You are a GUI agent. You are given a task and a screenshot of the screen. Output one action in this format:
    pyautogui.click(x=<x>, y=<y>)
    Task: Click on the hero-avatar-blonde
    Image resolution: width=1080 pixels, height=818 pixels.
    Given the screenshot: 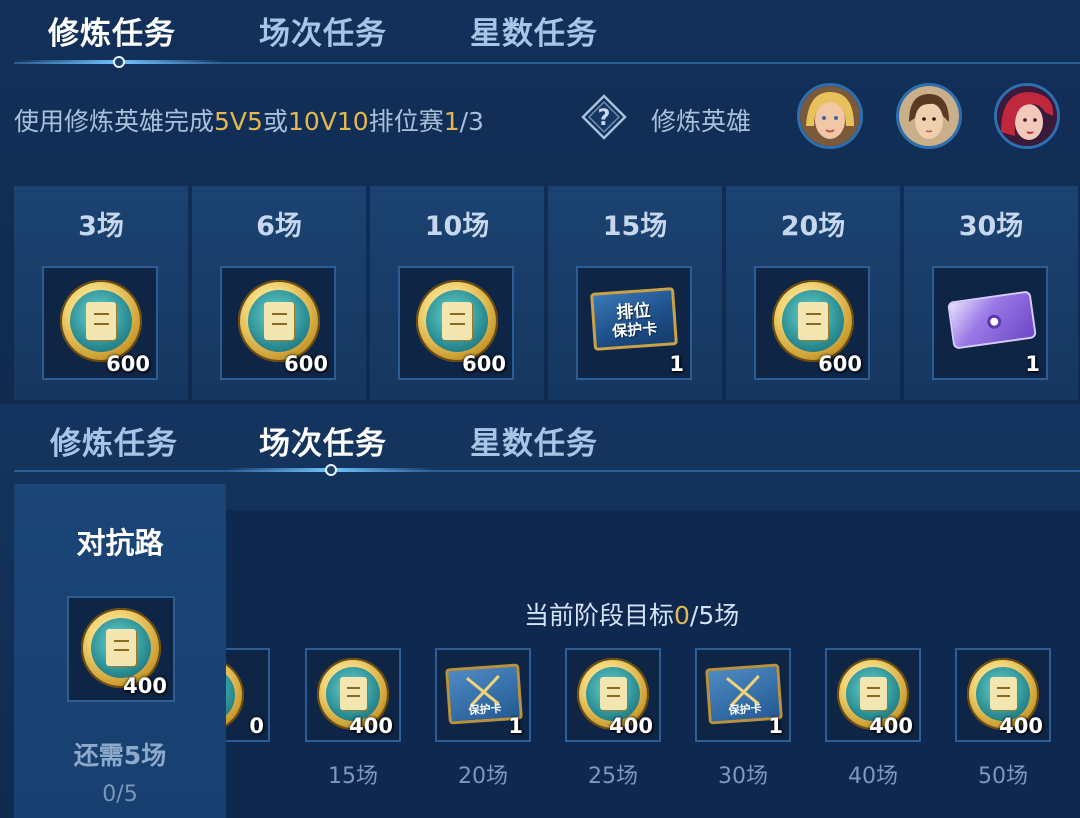 What is the action you would take?
    pyautogui.click(x=830, y=116)
    